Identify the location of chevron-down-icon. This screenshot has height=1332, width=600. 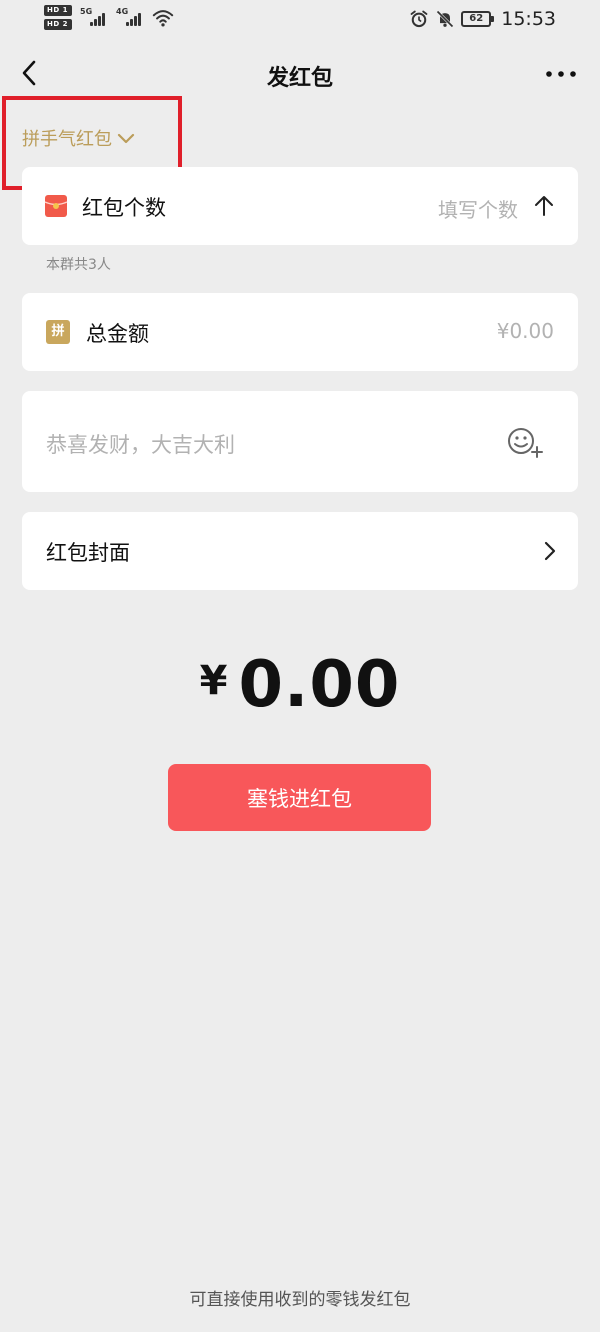
(126, 138).